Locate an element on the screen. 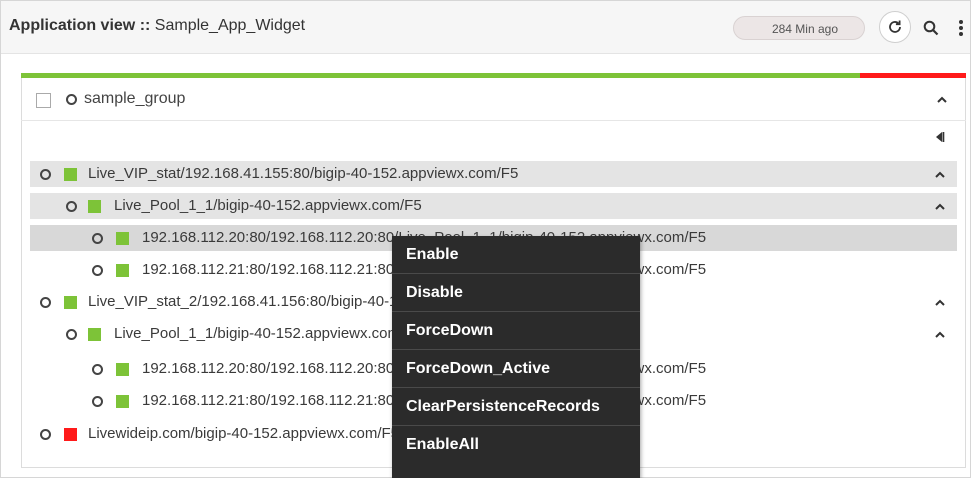  last-updated-badge: 284 Min ago is located at coordinates (799, 28).